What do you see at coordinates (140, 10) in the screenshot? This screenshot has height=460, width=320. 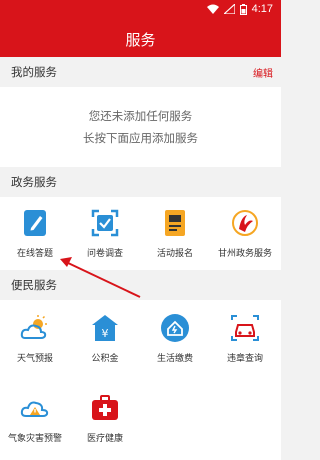 I see `status-bar: 4:17` at bounding box center [140, 10].